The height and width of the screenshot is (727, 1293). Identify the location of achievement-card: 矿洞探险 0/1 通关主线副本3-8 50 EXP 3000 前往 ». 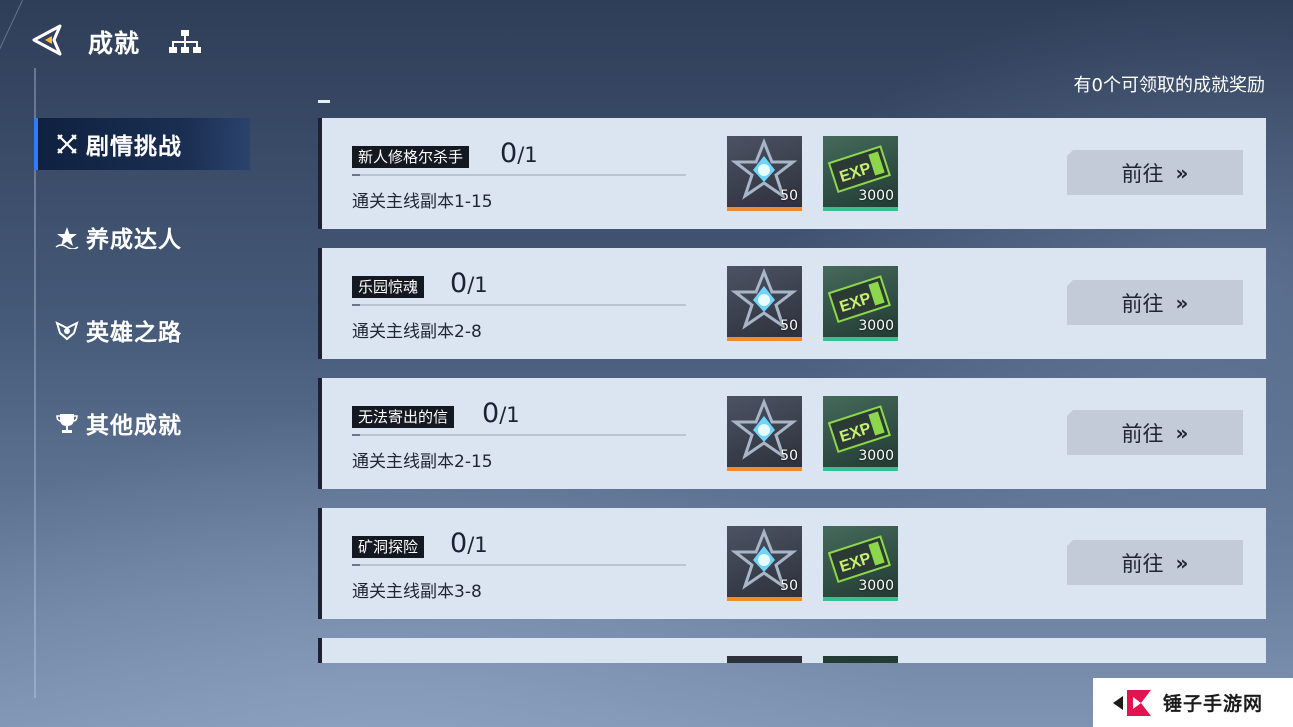
(792, 563).